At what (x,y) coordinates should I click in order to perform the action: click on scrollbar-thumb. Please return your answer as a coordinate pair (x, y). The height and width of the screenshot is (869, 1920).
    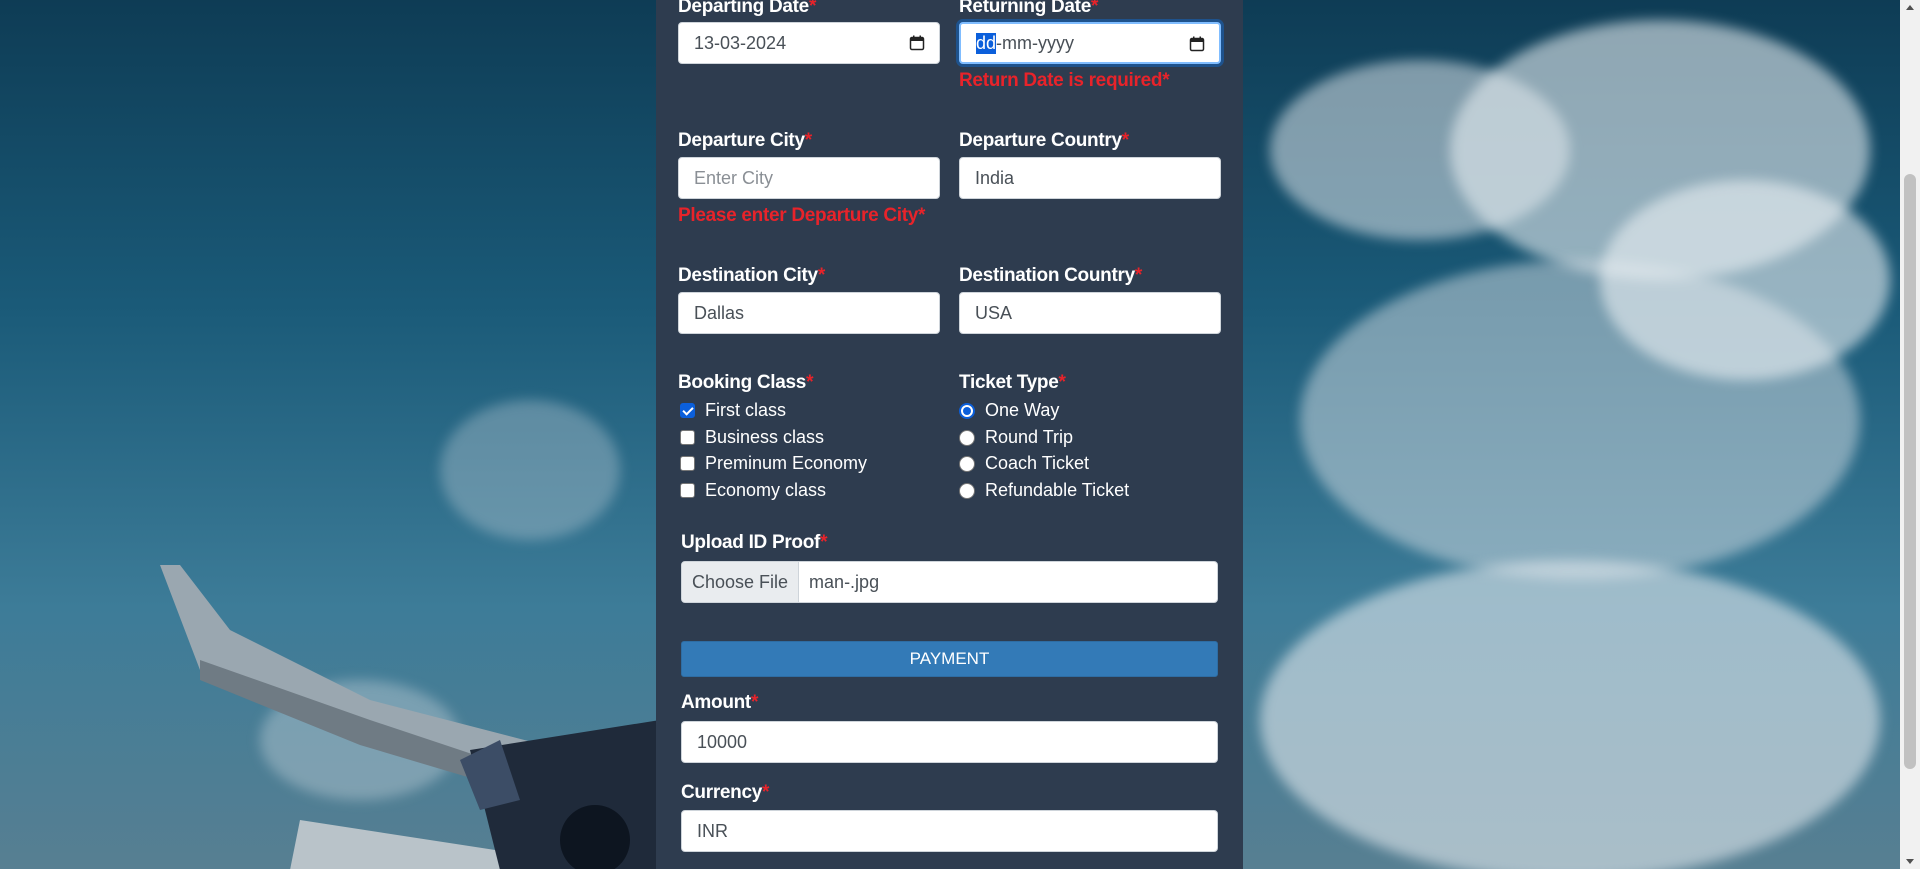
    Looking at the image, I should click on (1910, 471).